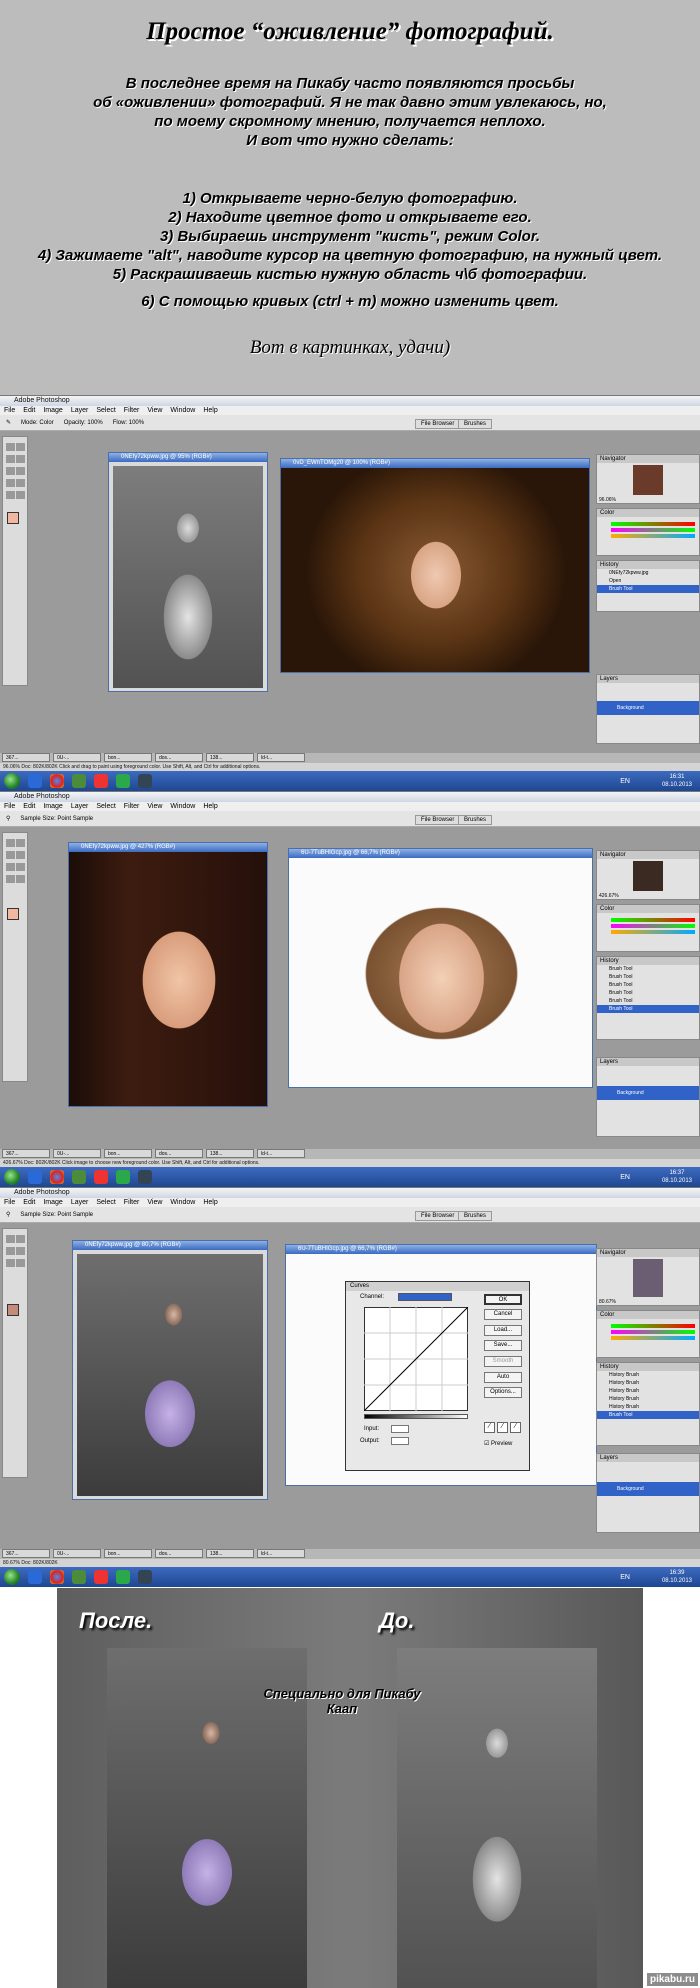  Describe the element at coordinates (648, 1458) in the screenshot. I see `layers-tab: Layers` at that location.